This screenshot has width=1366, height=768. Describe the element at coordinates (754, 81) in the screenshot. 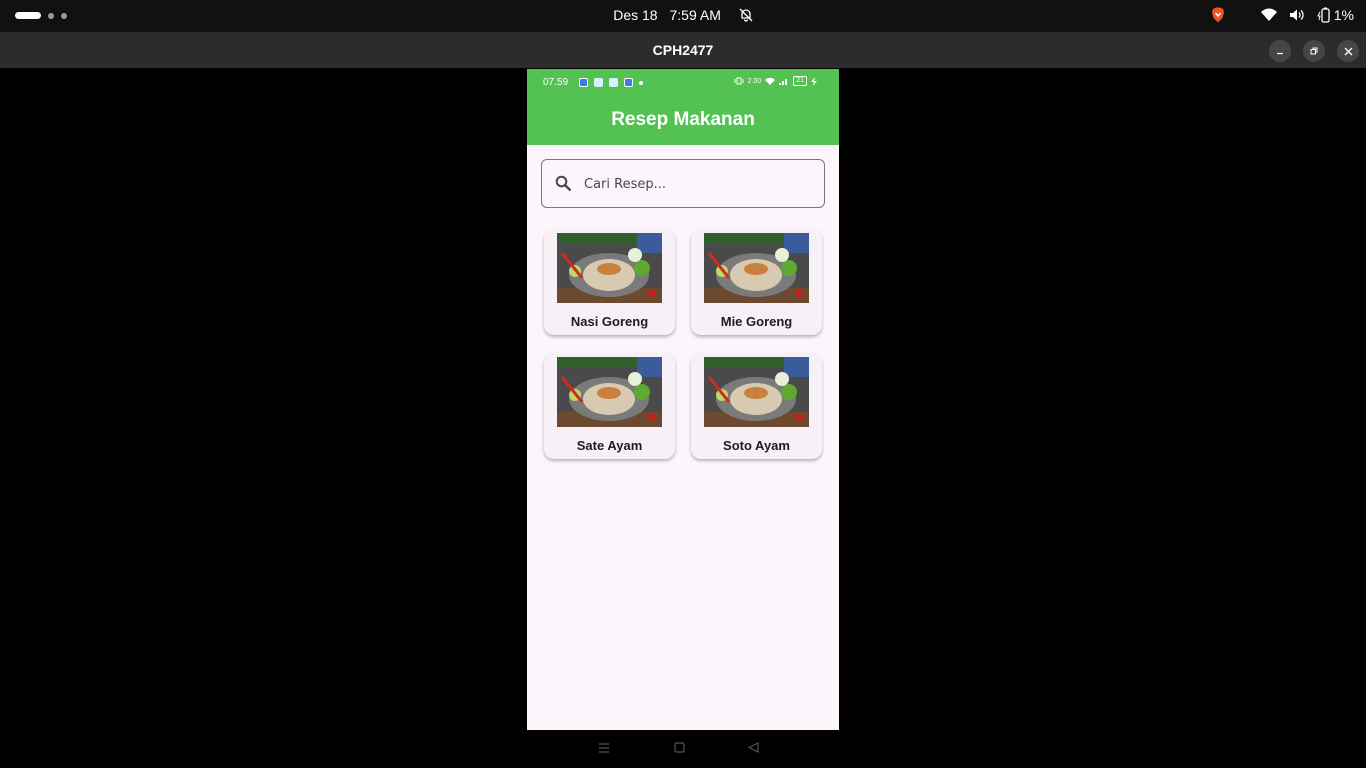

I see `network-speed: 2.00` at that location.